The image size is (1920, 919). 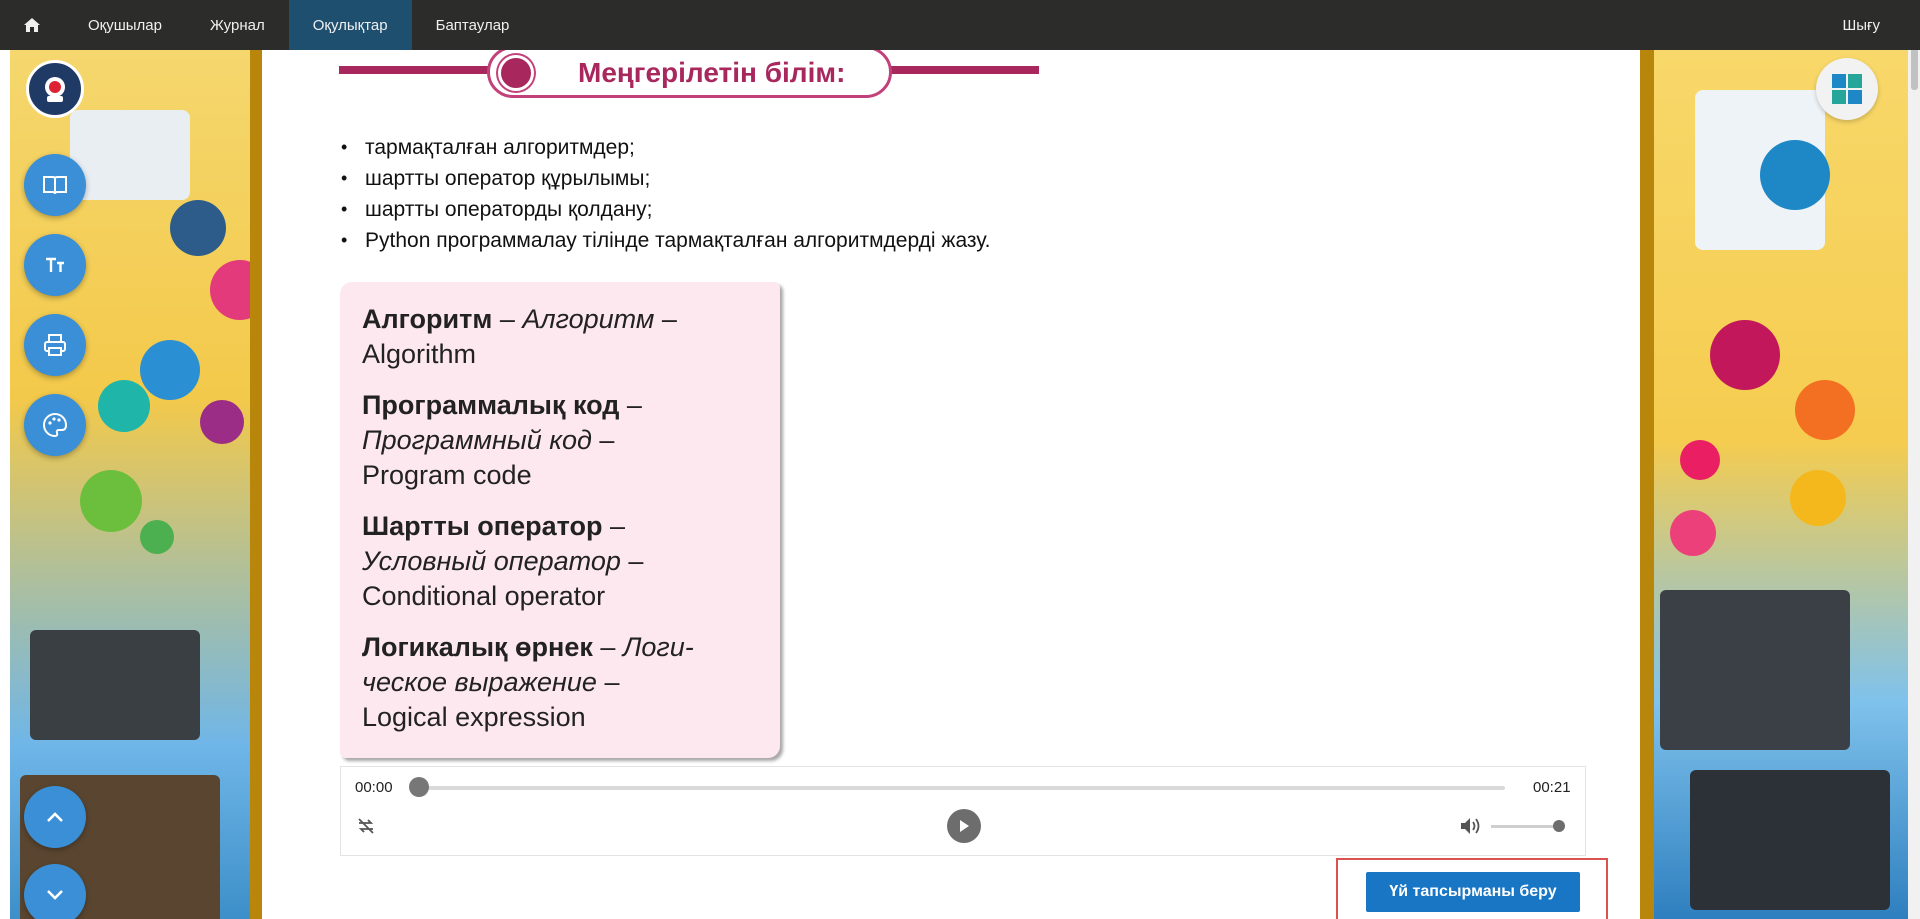 I want to click on book-icon, so click(x=55, y=185).